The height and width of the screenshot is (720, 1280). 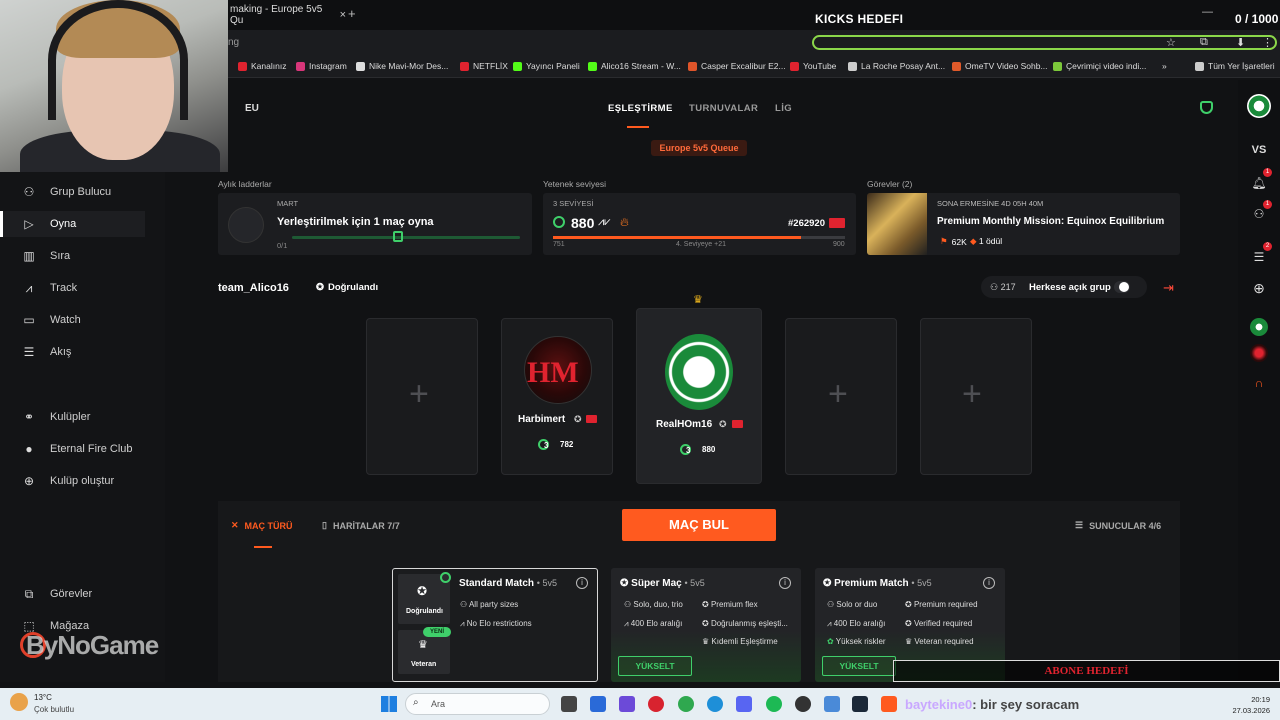 What do you see at coordinates (699, 148) in the screenshot?
I see `queue-badge: Europe 5v5 Queue` at bounding box center [699, 148].